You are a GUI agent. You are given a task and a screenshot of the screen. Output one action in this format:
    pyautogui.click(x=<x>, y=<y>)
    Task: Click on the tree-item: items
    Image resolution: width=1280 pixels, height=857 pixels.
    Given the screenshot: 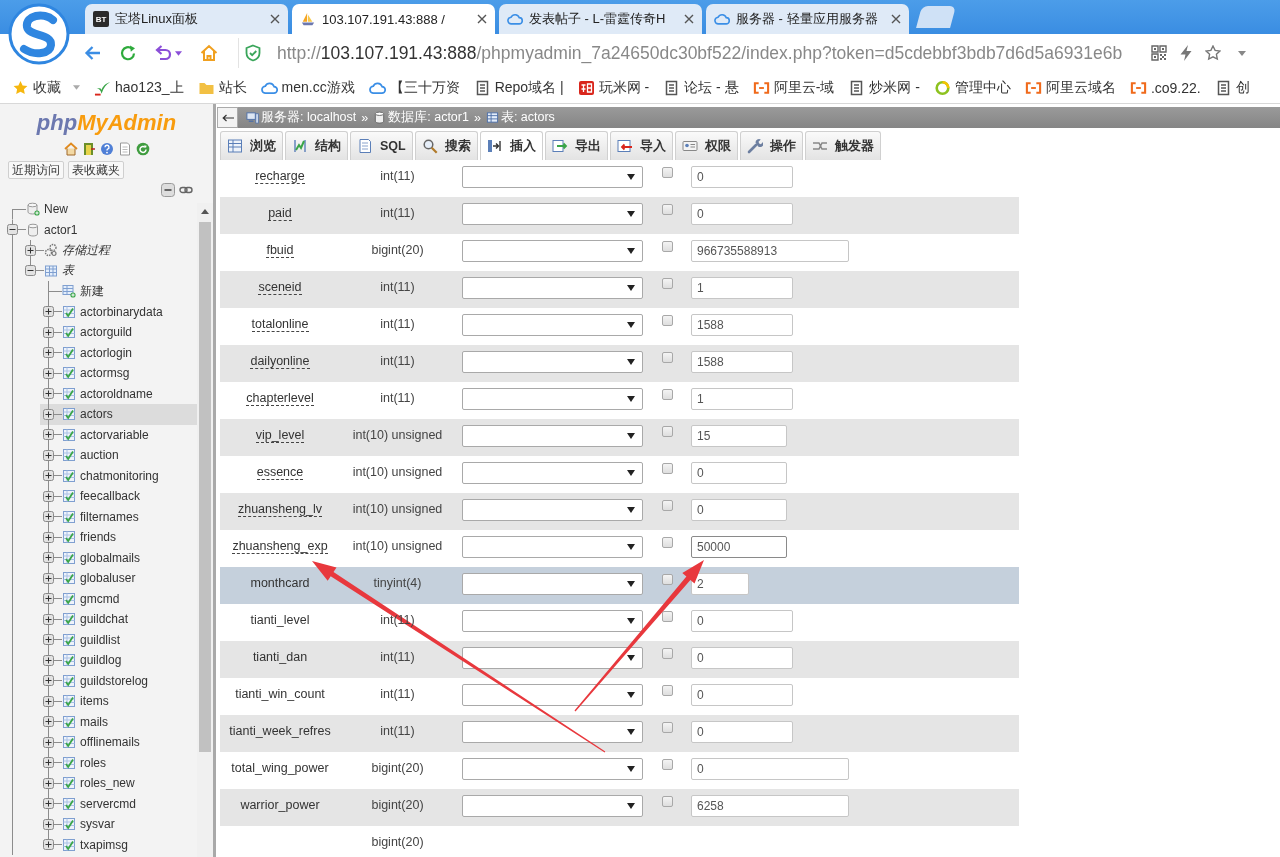 What is the action you would take?
    pyautogui.click(x=118, y=701)
    